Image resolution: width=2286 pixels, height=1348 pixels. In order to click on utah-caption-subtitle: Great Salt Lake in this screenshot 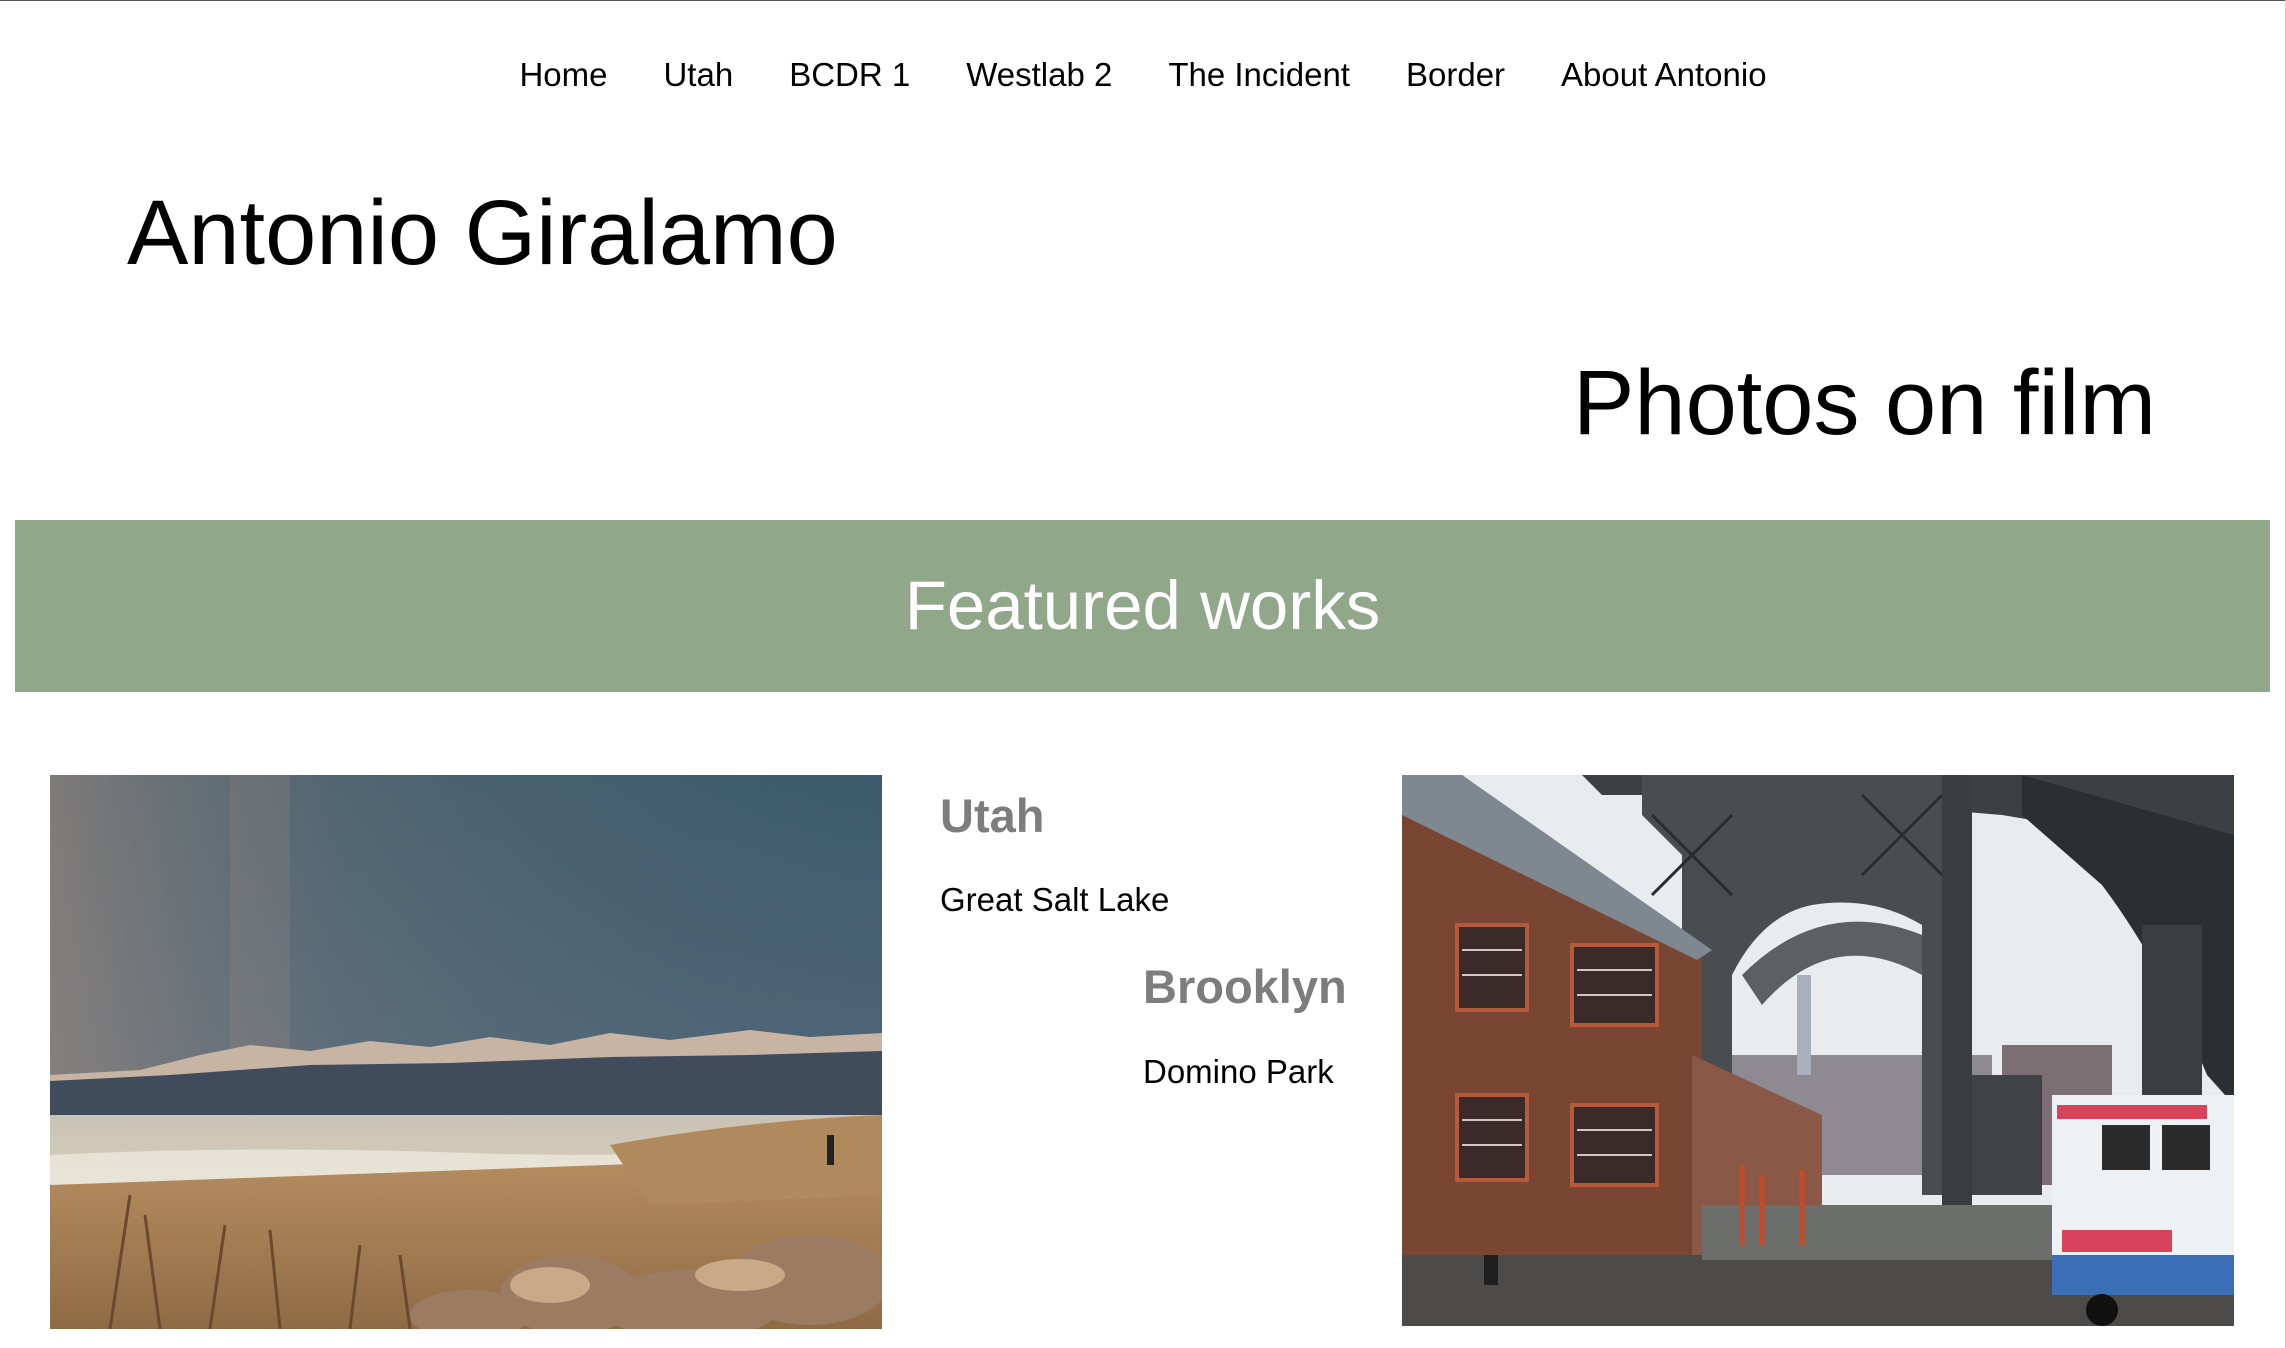, I will do `click(1055, 899)`.